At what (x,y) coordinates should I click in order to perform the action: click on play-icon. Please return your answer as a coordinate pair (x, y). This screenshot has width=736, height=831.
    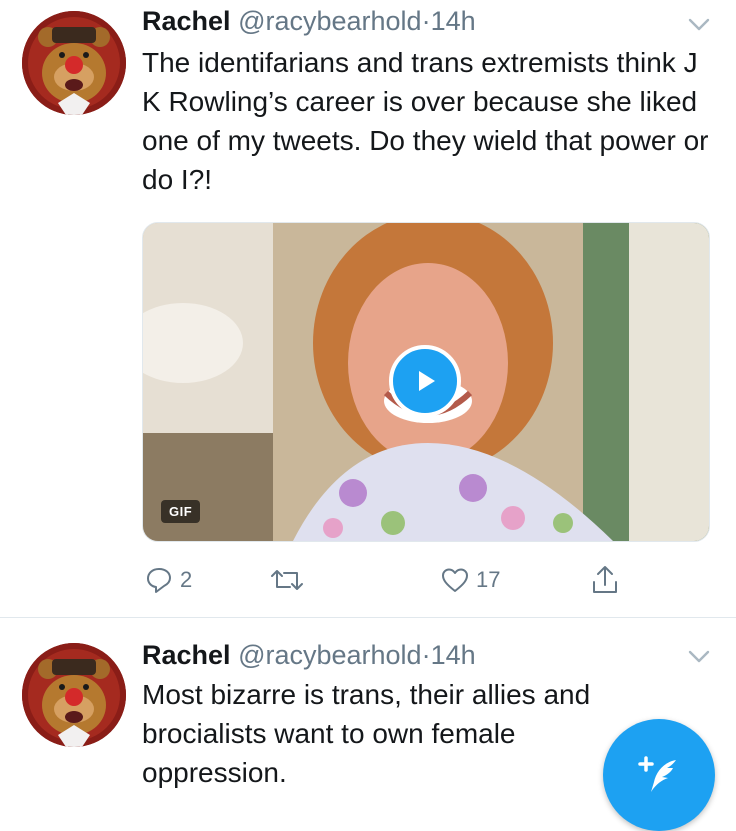
    Looking at the image, I should click on (425, 381).